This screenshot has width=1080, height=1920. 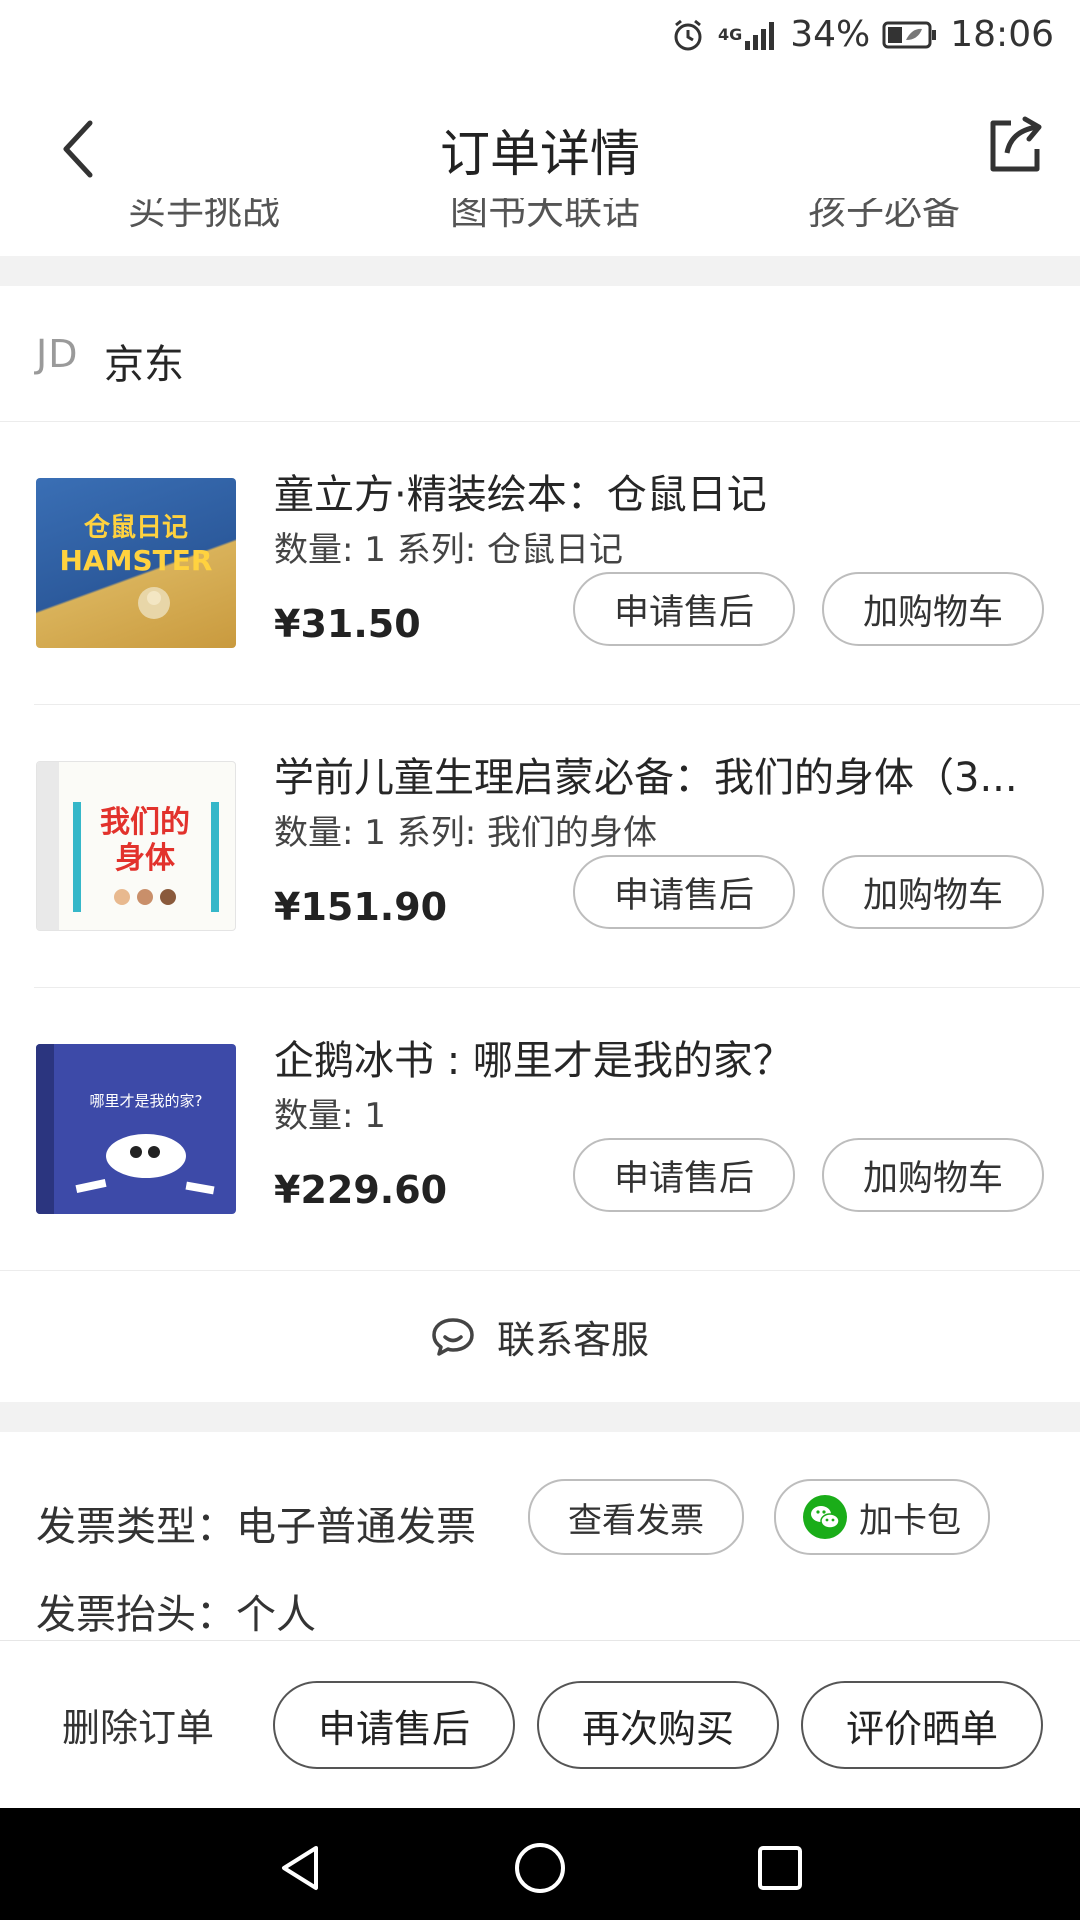 What do you see at coordinates (636, 1517) in the screenshot?
I see `view-invoice-button: 查看发票` at bounding box center [636, 1517].